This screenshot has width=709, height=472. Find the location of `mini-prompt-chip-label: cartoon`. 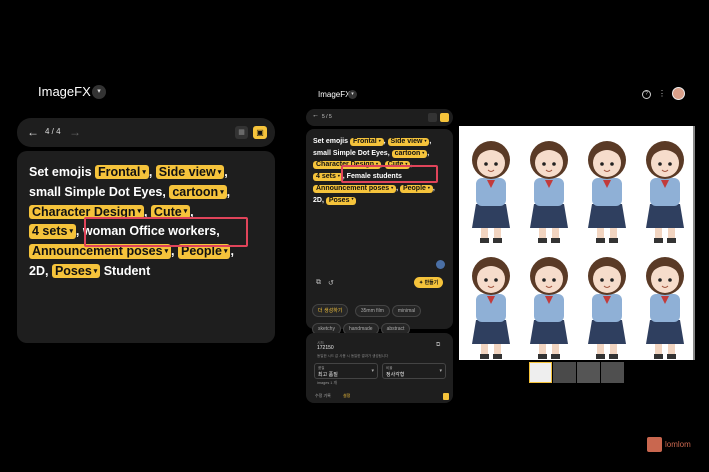

mini-prompt-chip-label: cartoon is located at coordinates (407, 153).